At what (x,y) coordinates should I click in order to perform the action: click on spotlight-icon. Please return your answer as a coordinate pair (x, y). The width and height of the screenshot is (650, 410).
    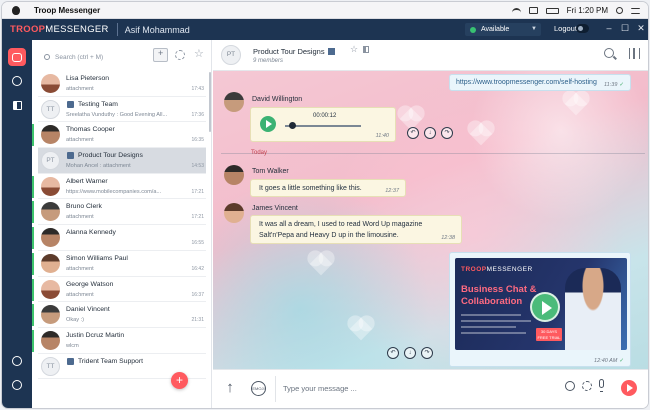
    Looking at the image, I should click on (619, 10).